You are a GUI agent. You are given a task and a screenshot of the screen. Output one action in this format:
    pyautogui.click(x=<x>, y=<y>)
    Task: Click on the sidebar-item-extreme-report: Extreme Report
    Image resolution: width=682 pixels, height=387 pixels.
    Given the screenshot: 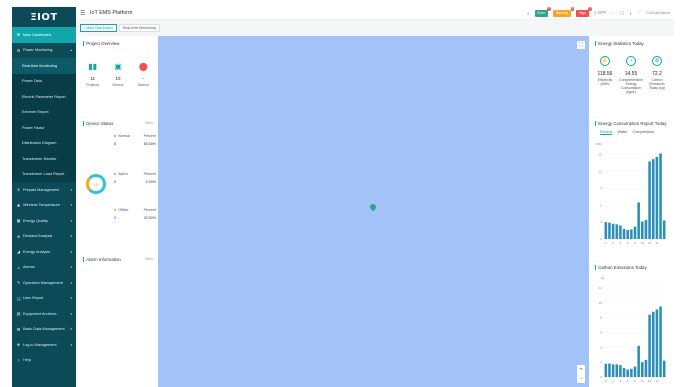 What is the action you would take?
    pyautogui.click(x=44, y=112)
    